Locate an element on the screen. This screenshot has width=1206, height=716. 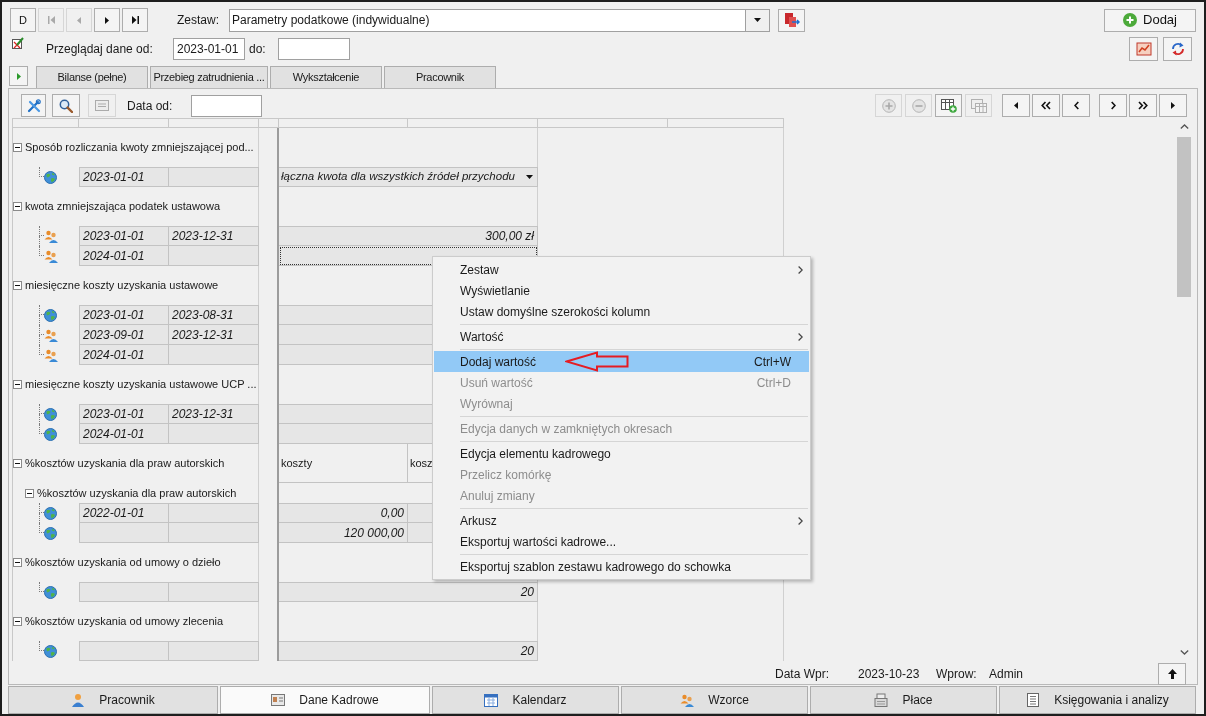
chevron-down-icon is located at coordinates (1184, 652).